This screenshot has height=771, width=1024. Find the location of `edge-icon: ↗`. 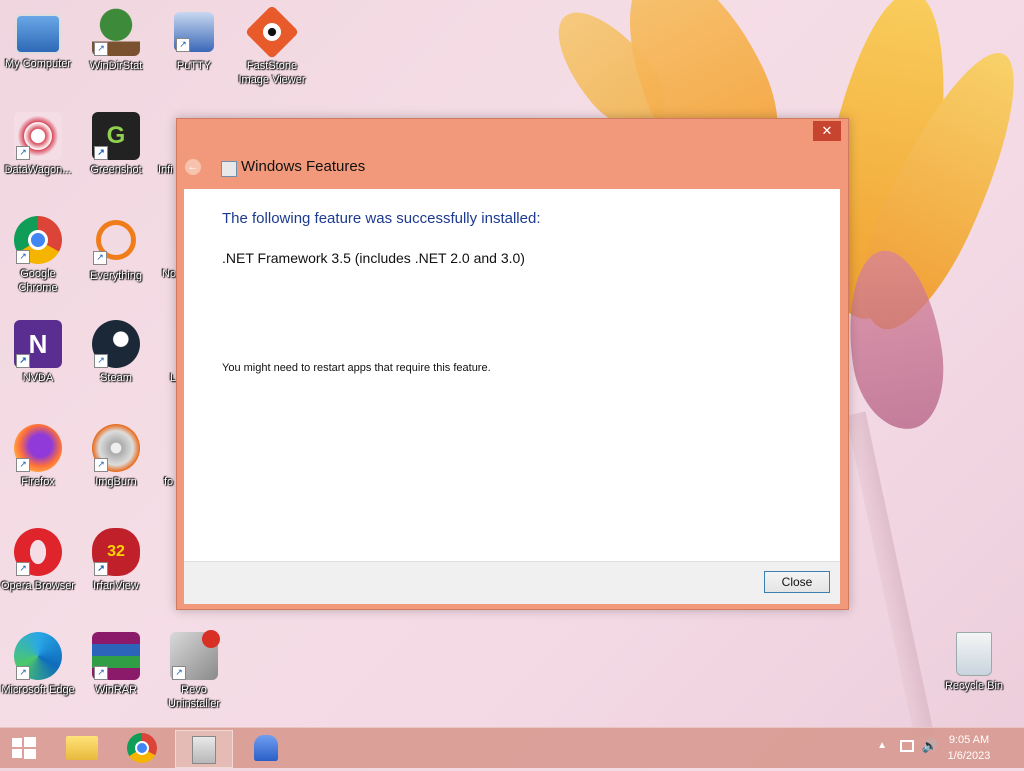

edge-icon: ↗ is located at coordinates (38, 656).